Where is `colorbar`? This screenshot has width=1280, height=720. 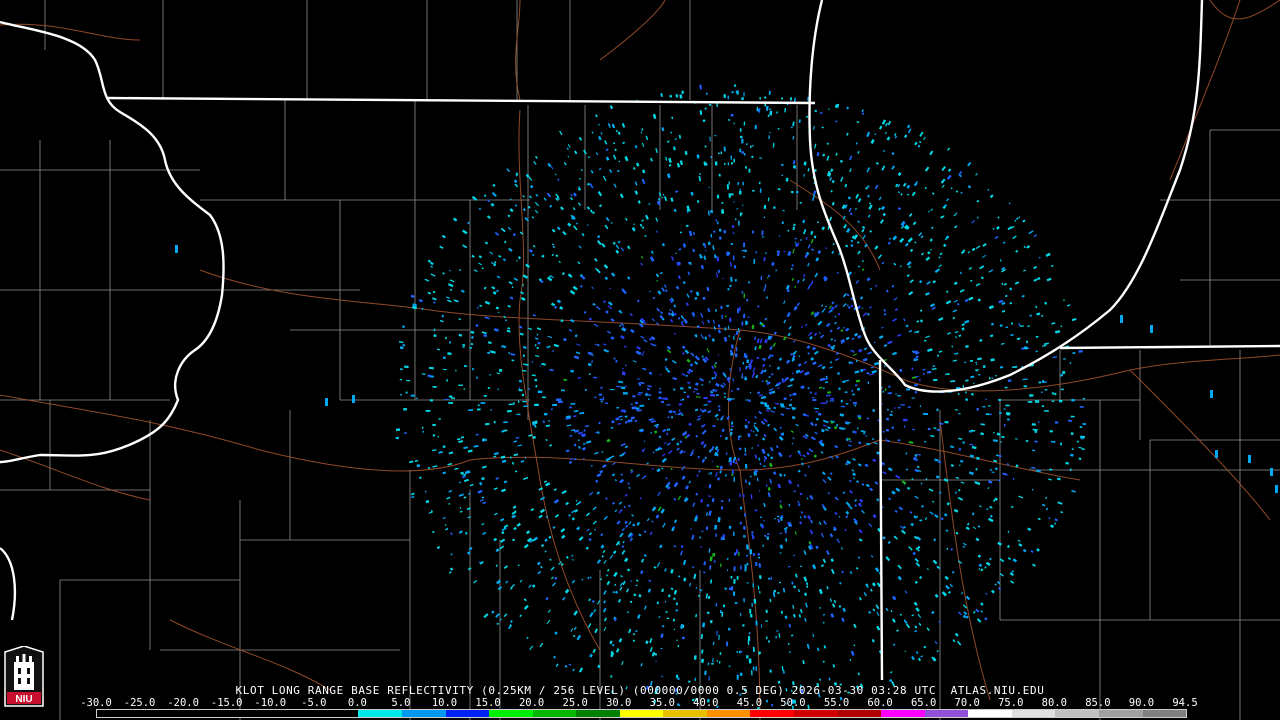 colorbar is located at coordinates (641, 713).